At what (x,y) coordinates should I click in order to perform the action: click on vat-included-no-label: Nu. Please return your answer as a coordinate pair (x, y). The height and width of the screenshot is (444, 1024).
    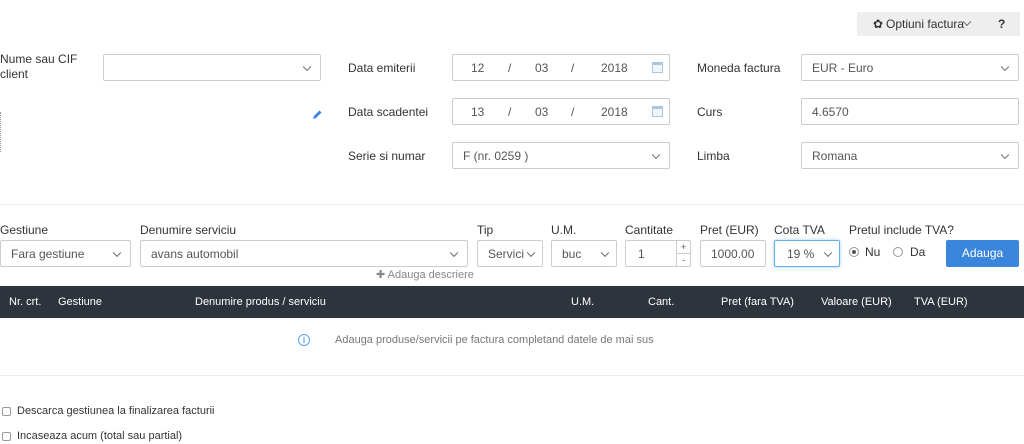
    Looking at the image, I should click on (873, 252).